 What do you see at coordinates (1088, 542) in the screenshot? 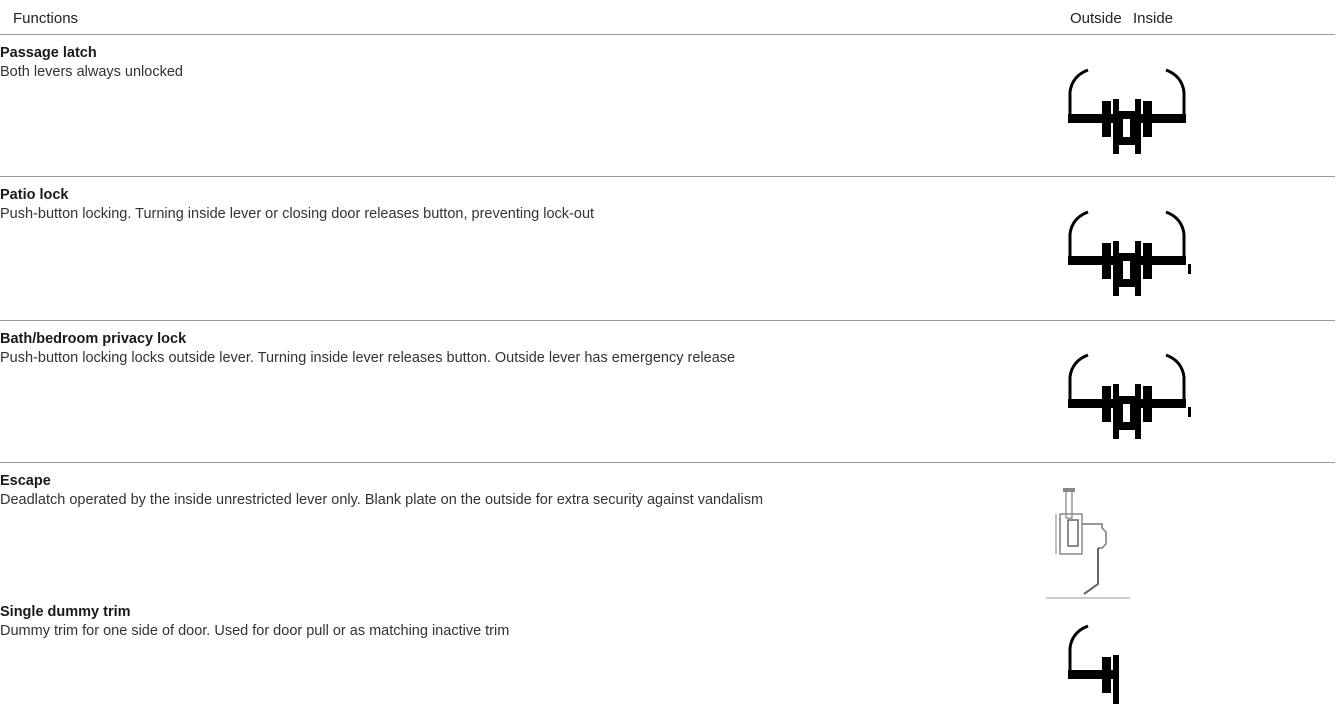
I see `single-lever-sketch-icon` at bounding box center [1088, 542].